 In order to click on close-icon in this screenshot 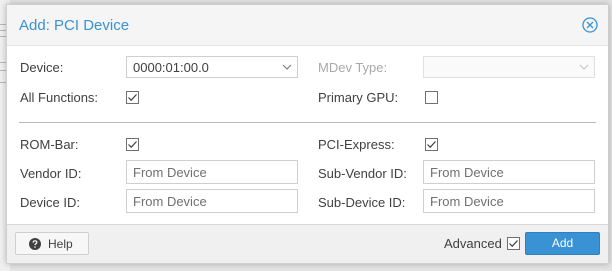, I will do `click(590, 25)`.